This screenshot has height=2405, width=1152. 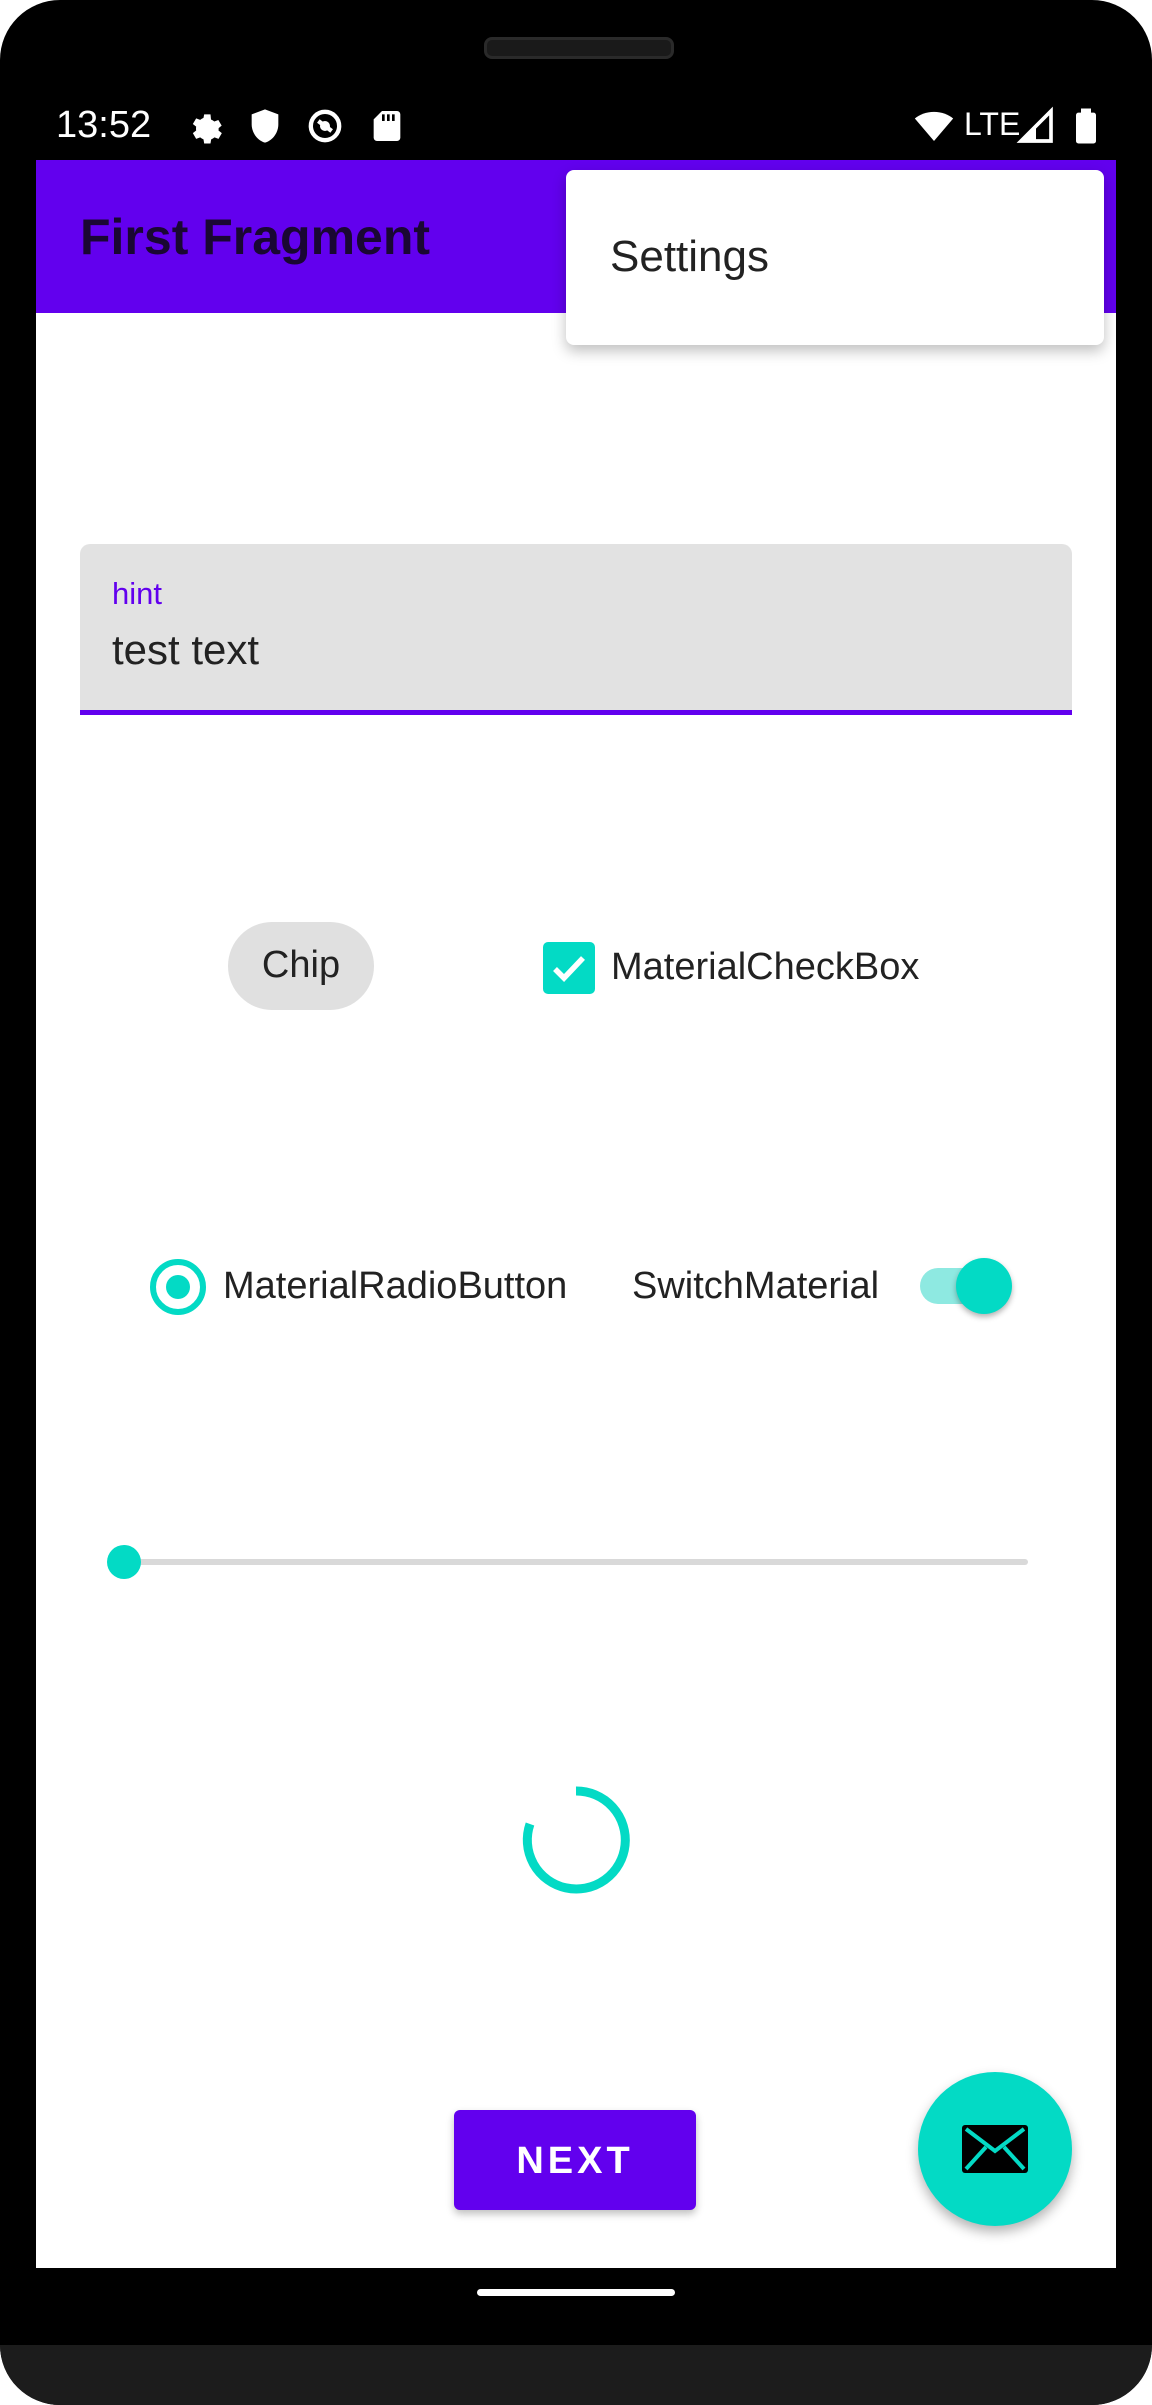 I want to click on text-field-hint: hint, so click(x=137, y=593).